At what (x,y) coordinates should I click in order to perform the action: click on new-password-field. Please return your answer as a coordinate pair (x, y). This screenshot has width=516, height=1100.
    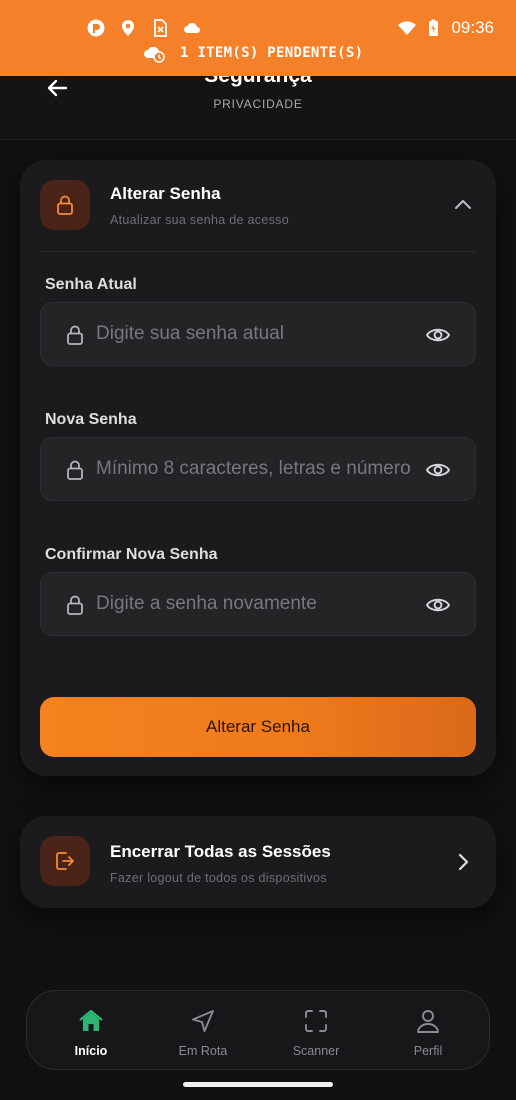
    Looking at the image, I should click on (258, 469).